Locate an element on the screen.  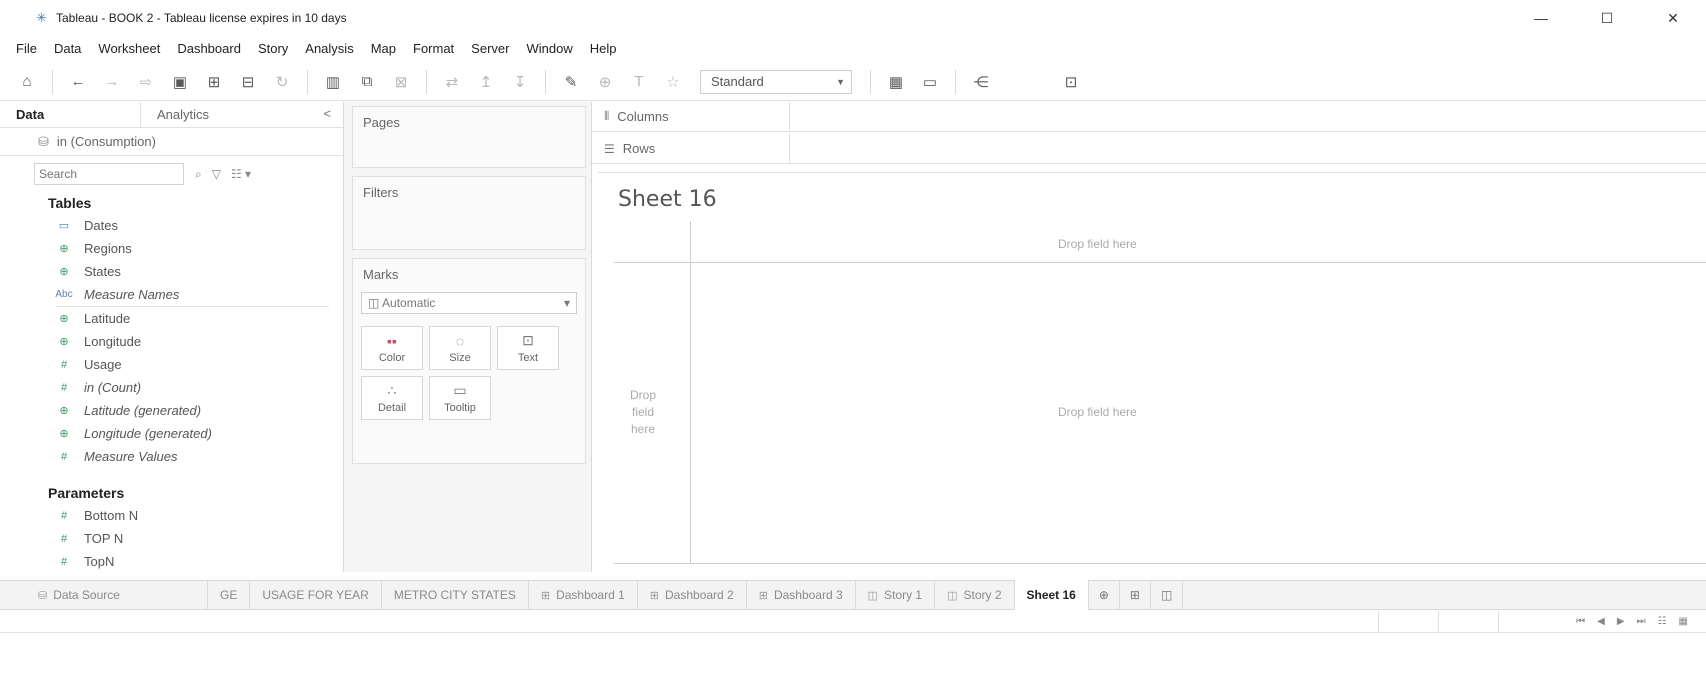
parameter-item: # TopN is located at coordinates (171, 561).